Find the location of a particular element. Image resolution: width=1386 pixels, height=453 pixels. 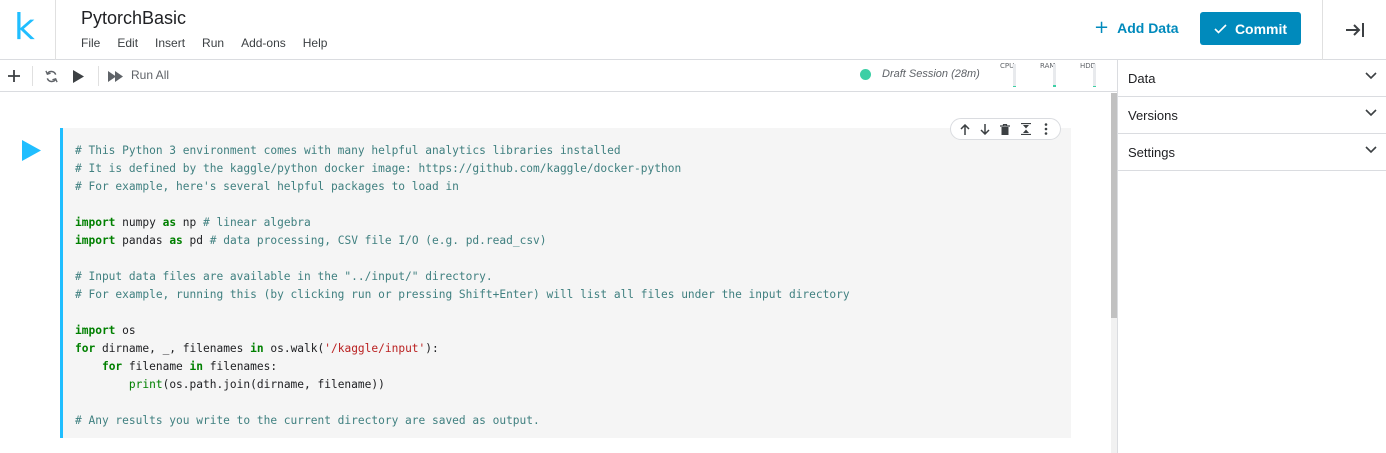

panel-section-label: Versions is located at coordinates (1153, 115).